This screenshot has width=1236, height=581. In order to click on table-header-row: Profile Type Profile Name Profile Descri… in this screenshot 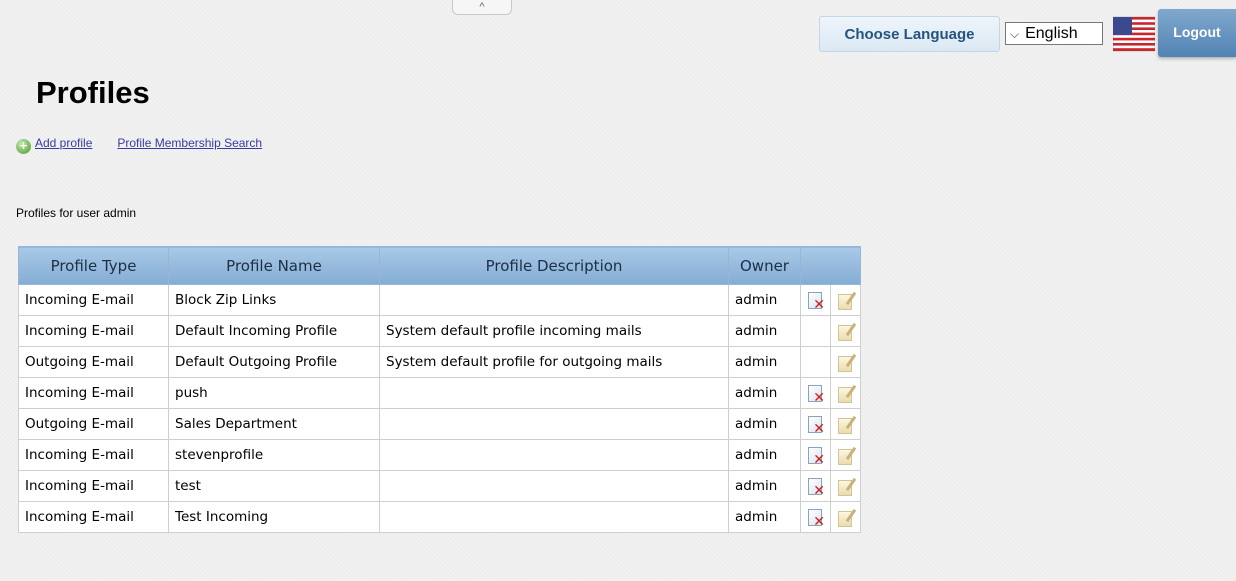, I will do `click(439, 265)`.